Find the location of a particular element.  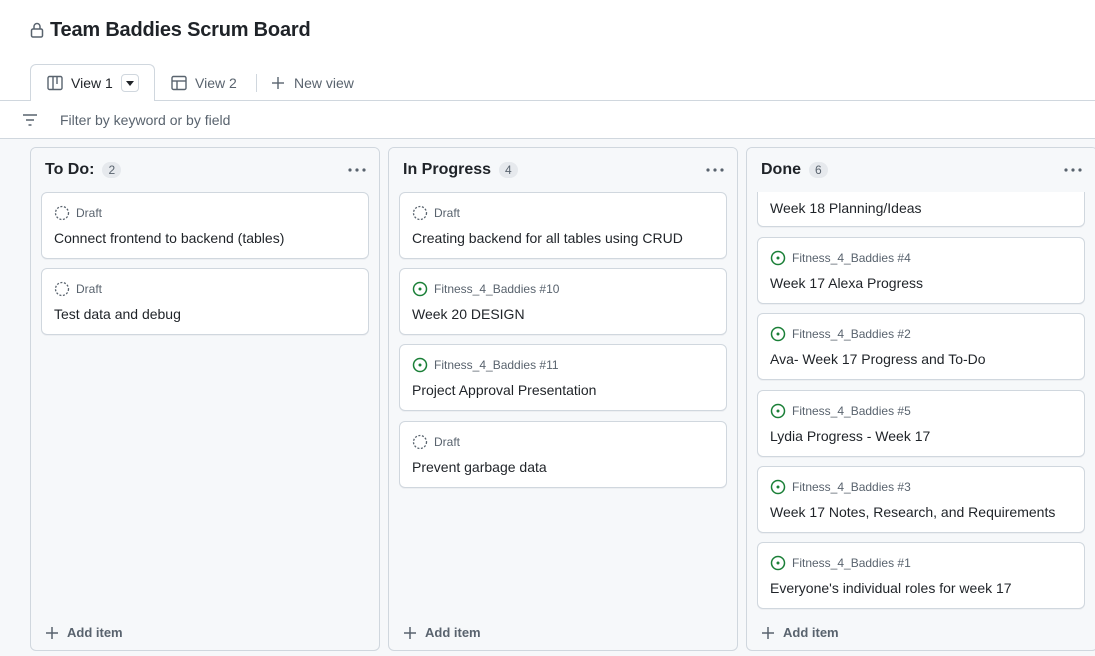

page-title: Team Baddies Scrum Board is located at coordinates (180, 29).